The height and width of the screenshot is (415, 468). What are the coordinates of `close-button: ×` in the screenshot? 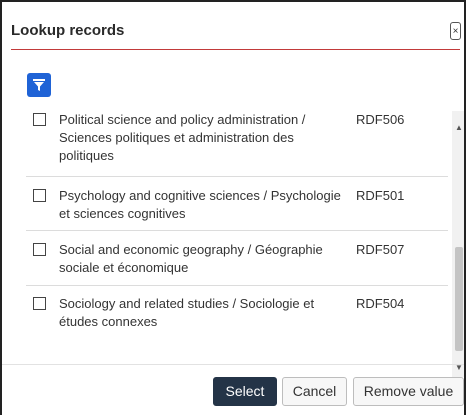 It's located at (455, 31).